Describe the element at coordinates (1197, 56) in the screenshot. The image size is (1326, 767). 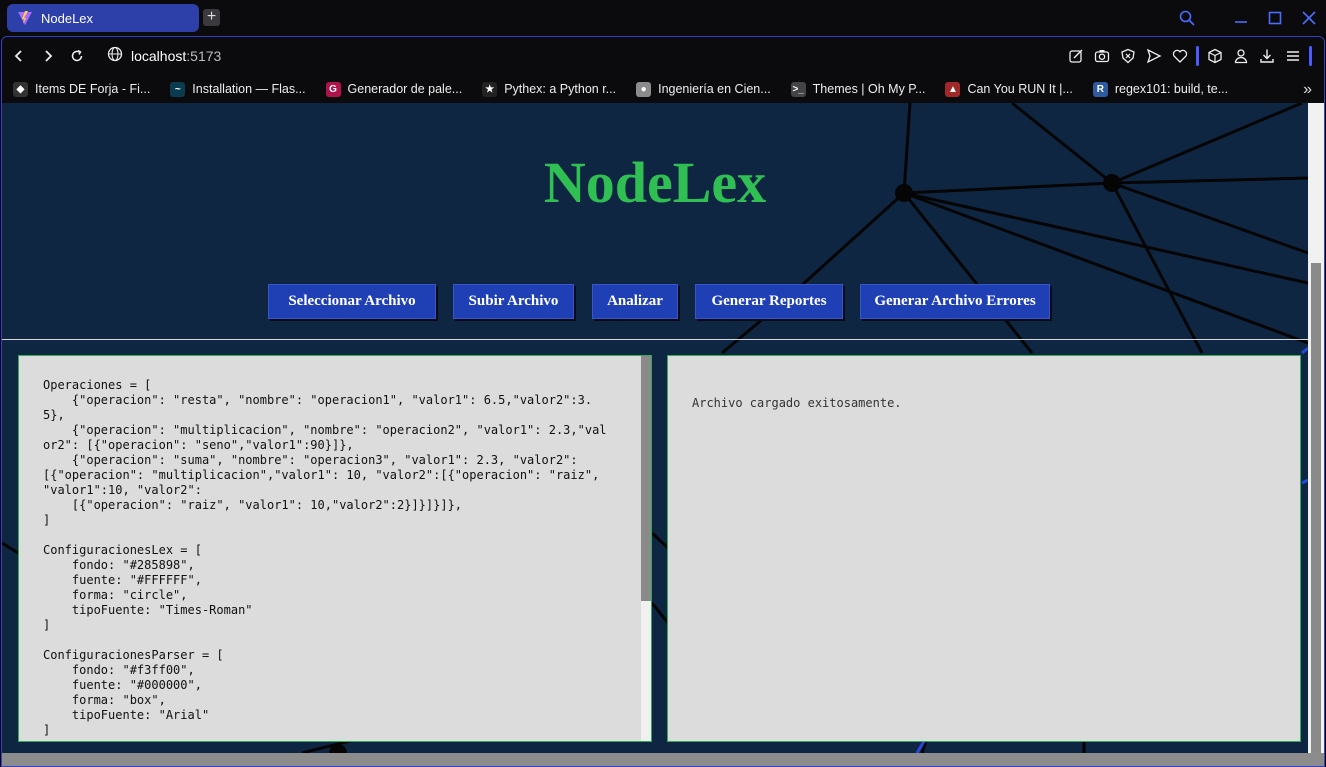
I see `toolbar-separator` at that location.